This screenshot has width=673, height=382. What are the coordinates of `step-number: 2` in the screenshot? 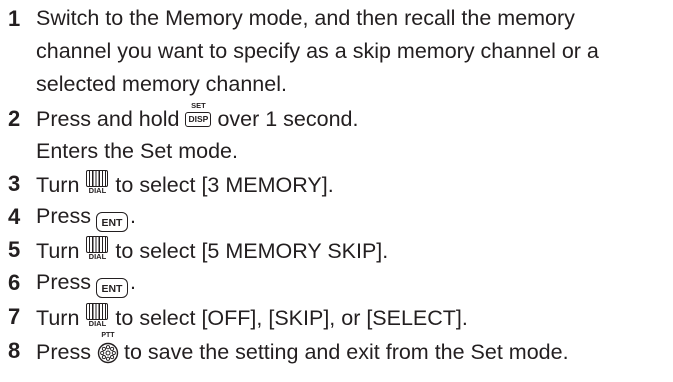 It's located at (14, 118).